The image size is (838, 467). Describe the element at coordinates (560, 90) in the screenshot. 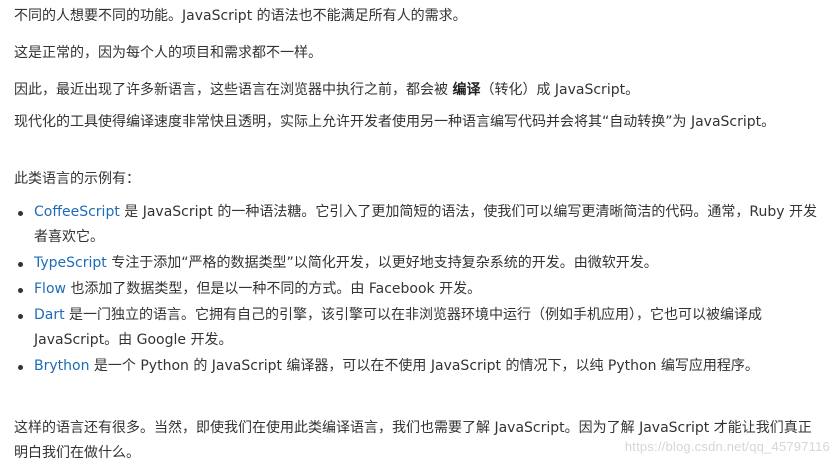

I see `paragraph-compile-after: （转化）成 JavaScript。` at that location.